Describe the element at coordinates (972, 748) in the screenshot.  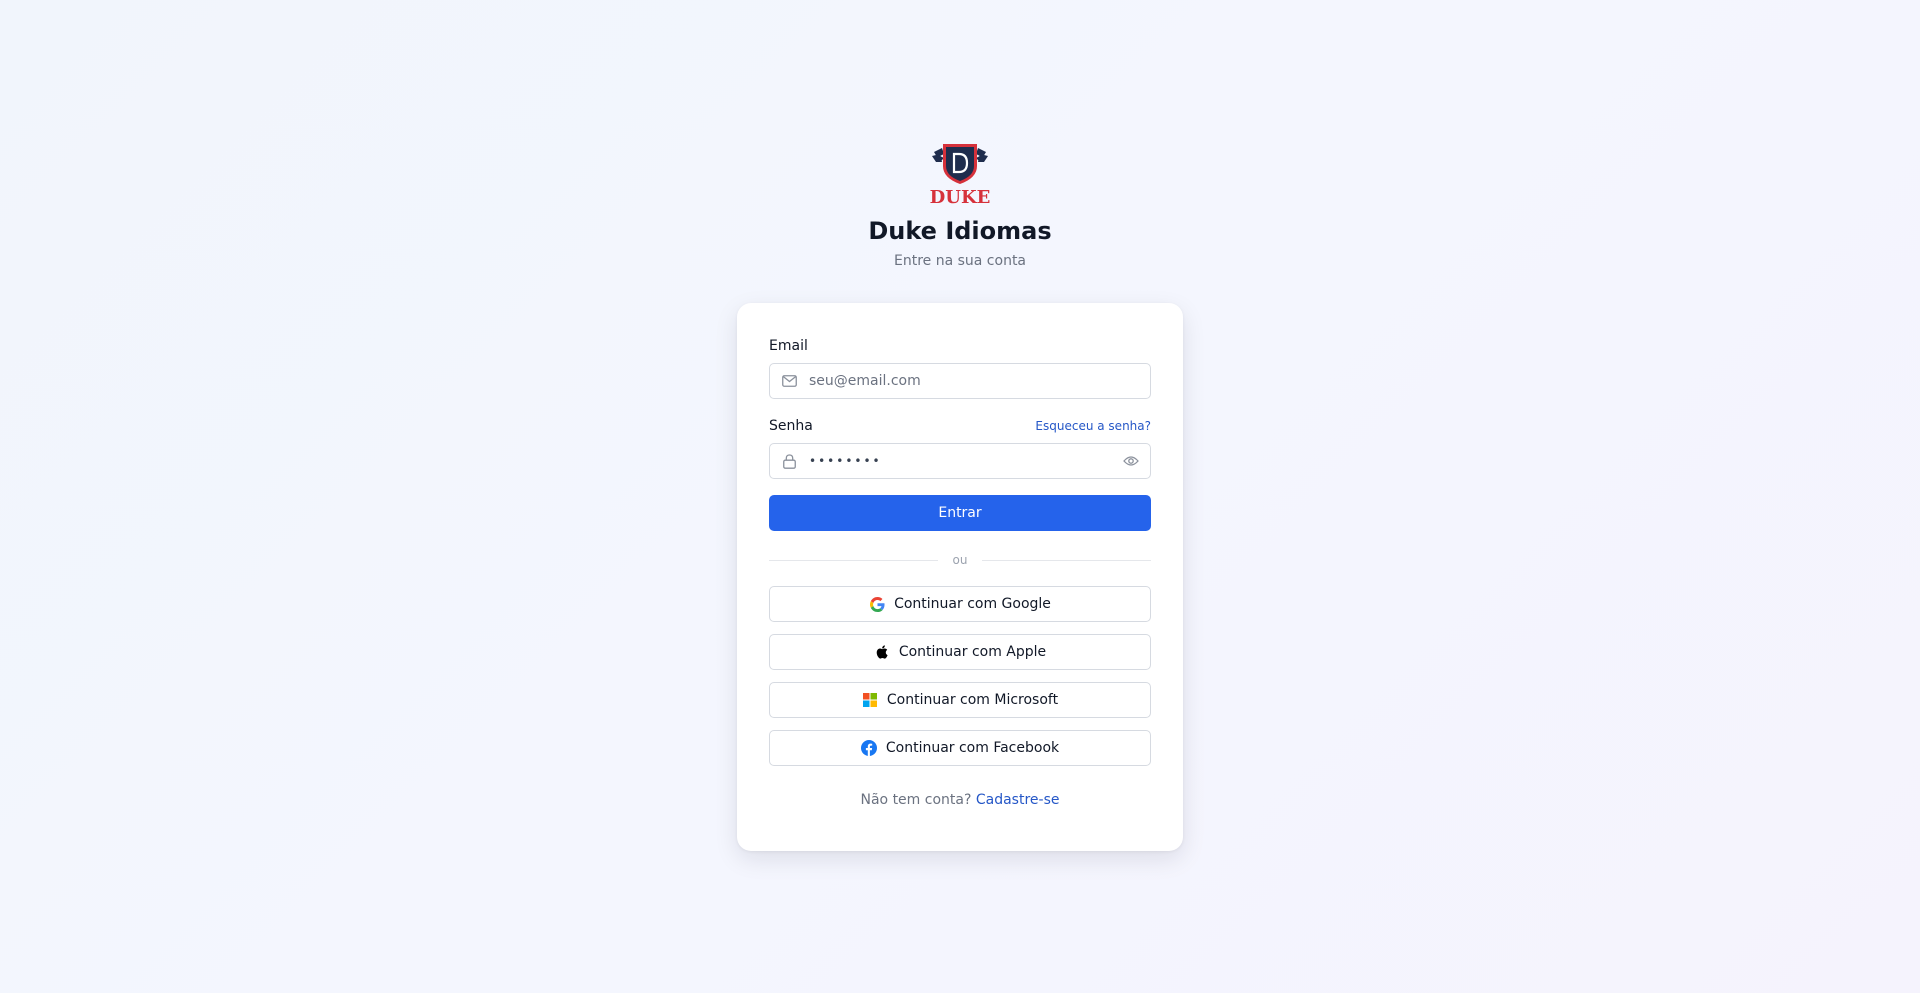
I see `facebook-login-label: Continuar com Facebook` at that location.